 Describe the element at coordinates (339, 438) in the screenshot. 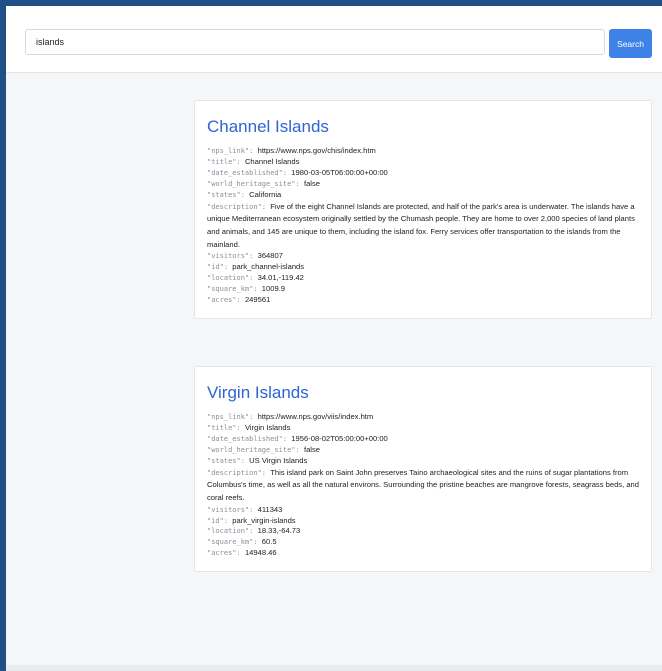

I see `field-value: 1956-08-02T05:00:00+00:00` at that location.